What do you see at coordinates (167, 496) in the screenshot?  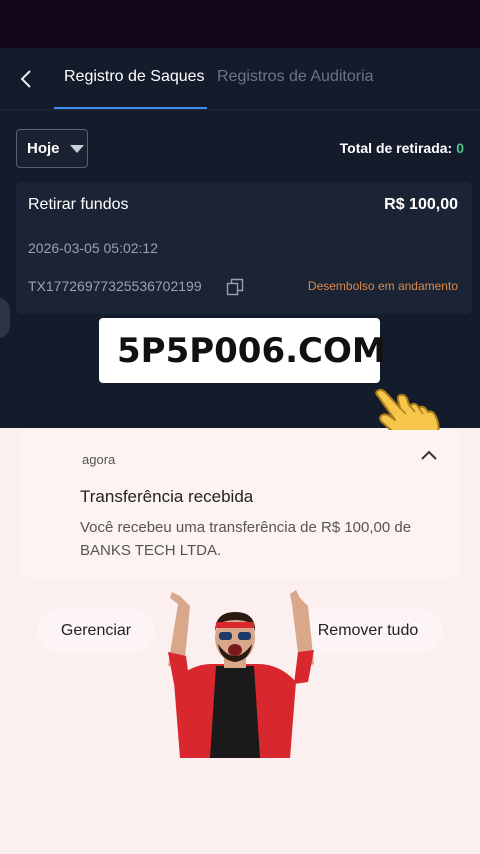 I see `notification-title: Transferência recebida` at bounding box center [167, 496].